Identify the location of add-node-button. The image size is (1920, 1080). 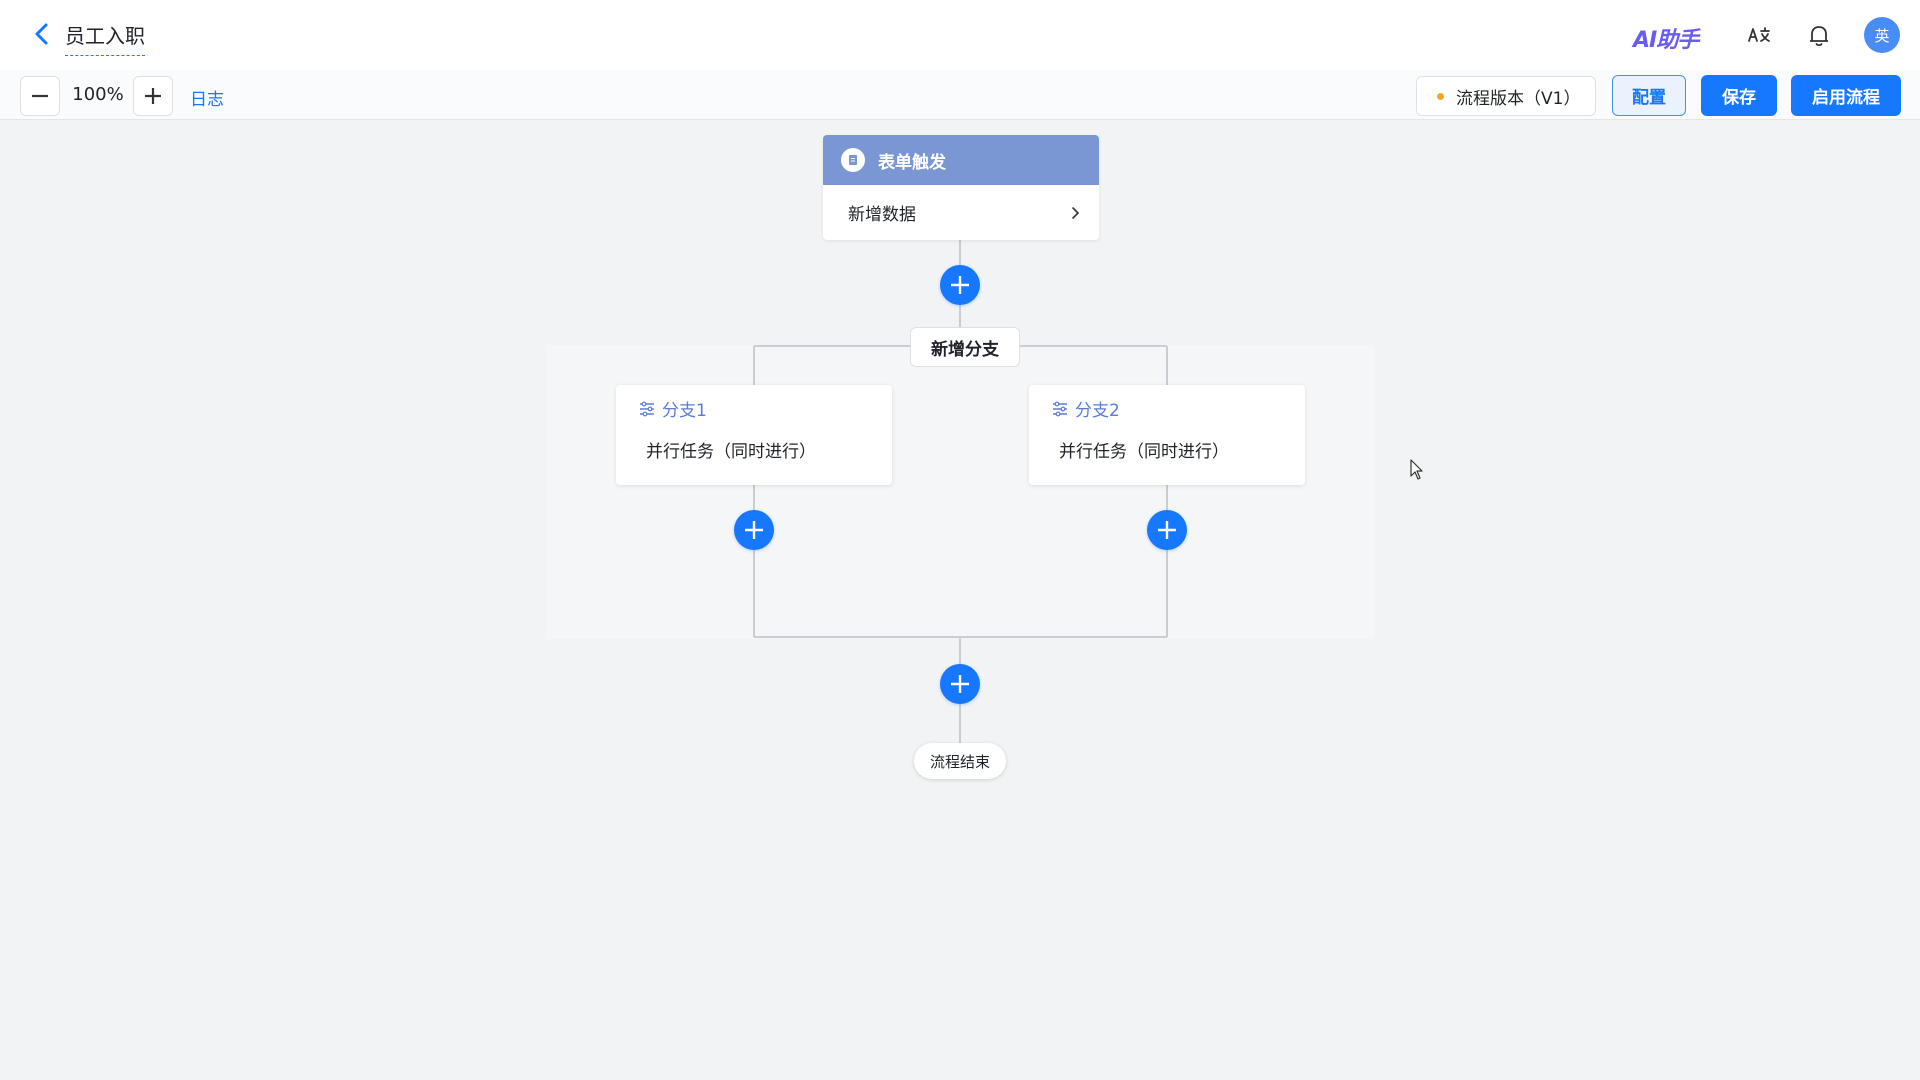
(960, 285).